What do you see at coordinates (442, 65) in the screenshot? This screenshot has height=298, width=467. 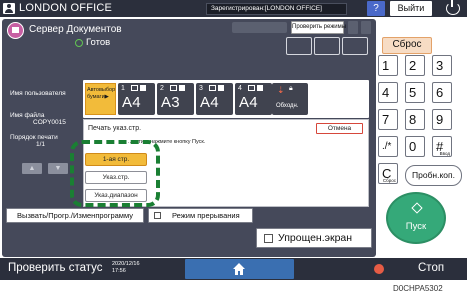 I see `key-3: 3` at bounding box center [442, 65].